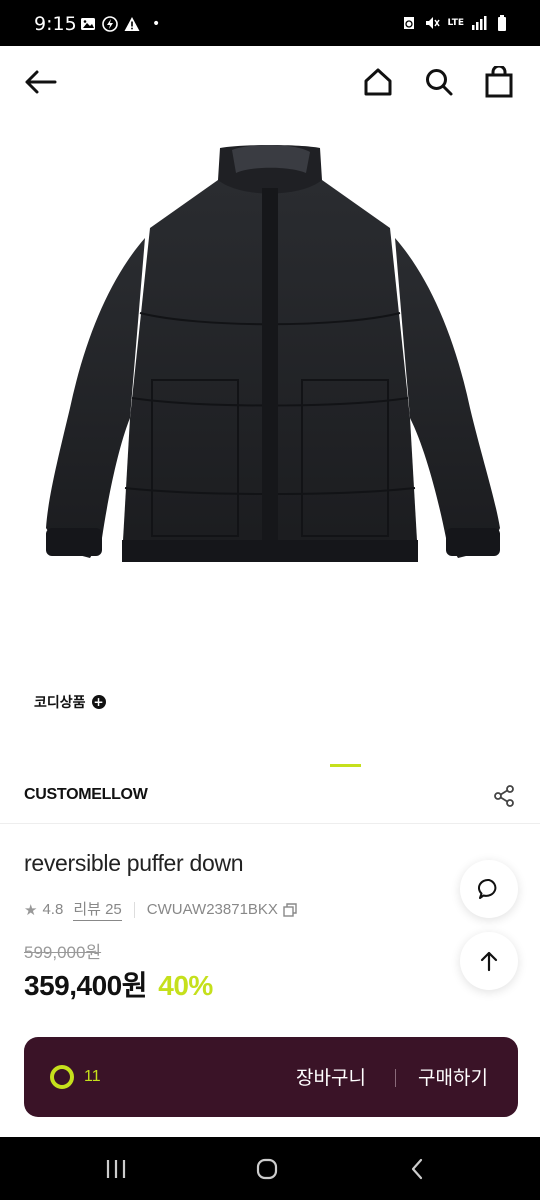  What do you see at coordinates (110, 24) in the screenshot?
I see `flash-icon` at bounding box center [110, 24].